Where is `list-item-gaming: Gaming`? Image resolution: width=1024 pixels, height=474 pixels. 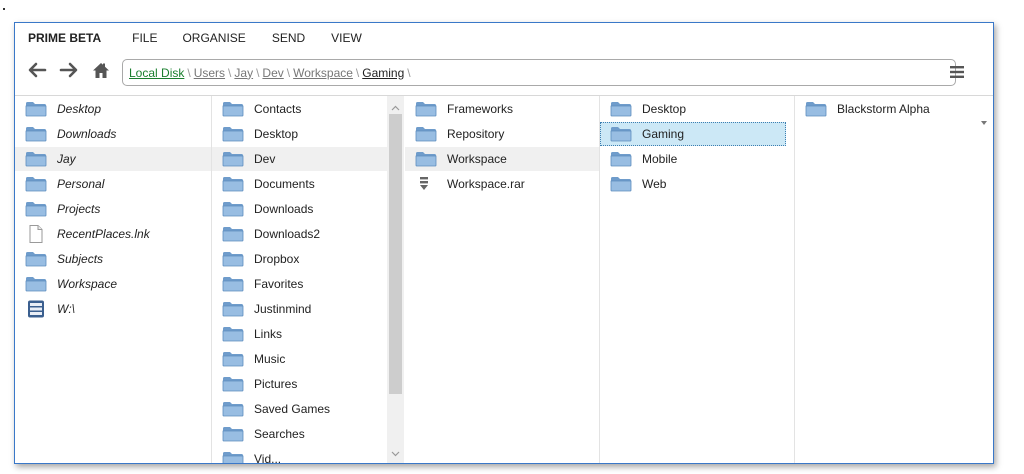 list-item-gaming: Gaming is located at coordinates (693, 134).